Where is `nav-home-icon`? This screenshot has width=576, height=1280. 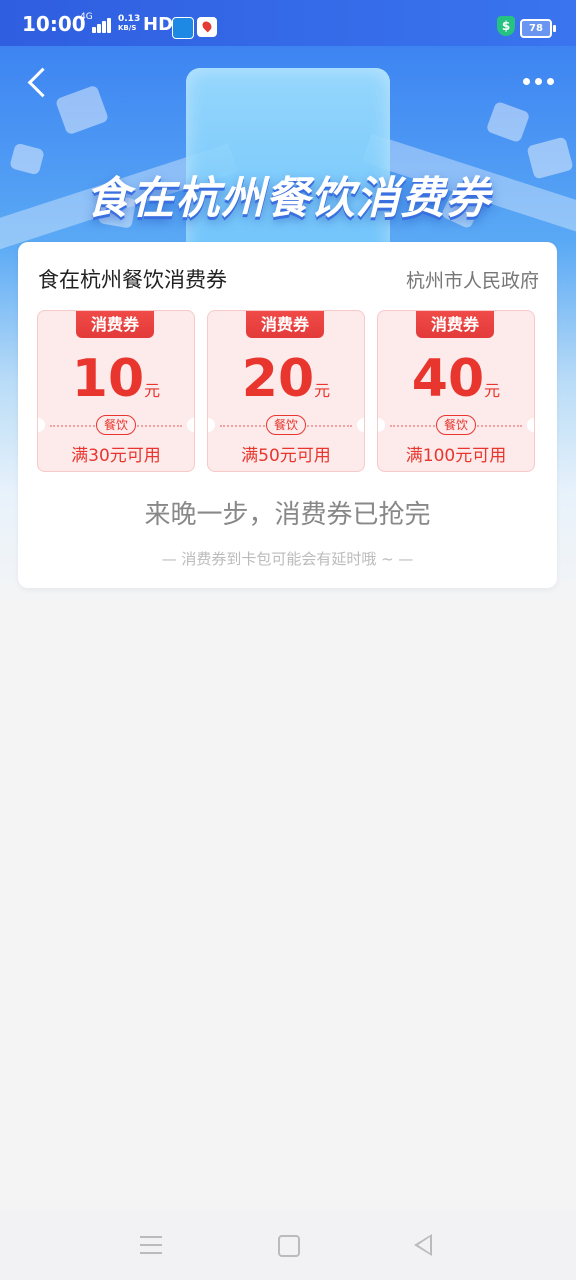
nav-home-icon is located at coordinates (289, 1246).